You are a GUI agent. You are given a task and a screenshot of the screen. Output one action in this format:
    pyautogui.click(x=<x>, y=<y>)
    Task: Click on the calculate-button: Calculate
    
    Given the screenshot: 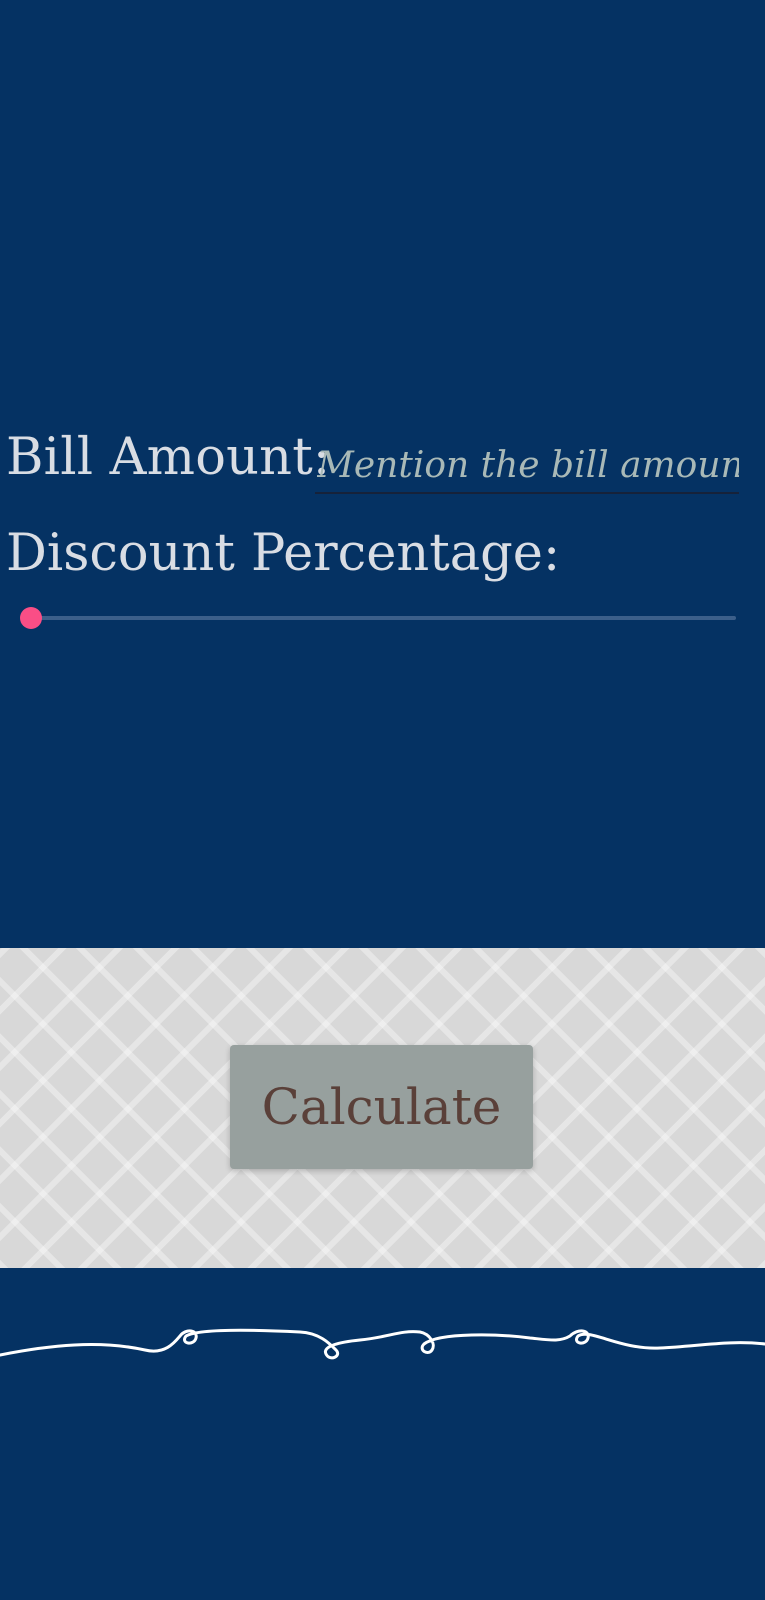 What is the action you would take?
    pyautogui.click(x=381, y=1107)
    